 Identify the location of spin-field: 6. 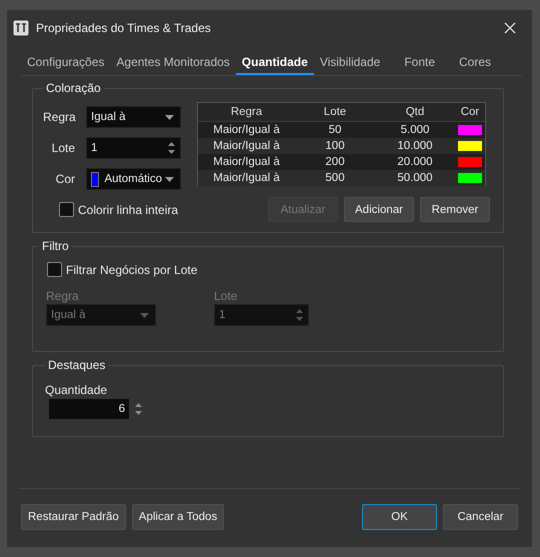
(93, 409).